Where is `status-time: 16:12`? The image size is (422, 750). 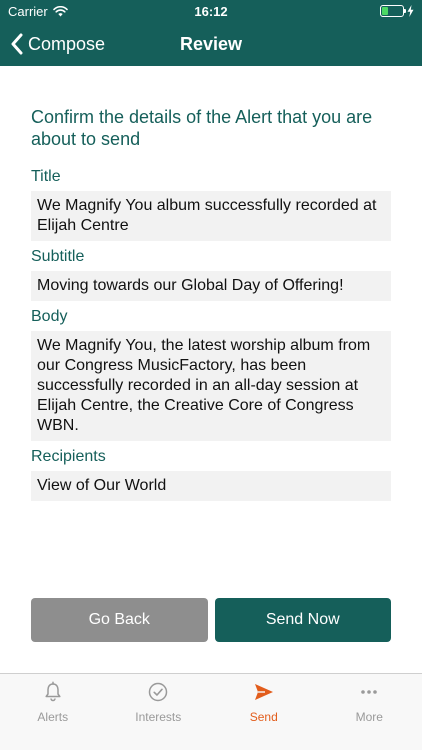 status-time: 16:12 is located at coordinates (211, 11).